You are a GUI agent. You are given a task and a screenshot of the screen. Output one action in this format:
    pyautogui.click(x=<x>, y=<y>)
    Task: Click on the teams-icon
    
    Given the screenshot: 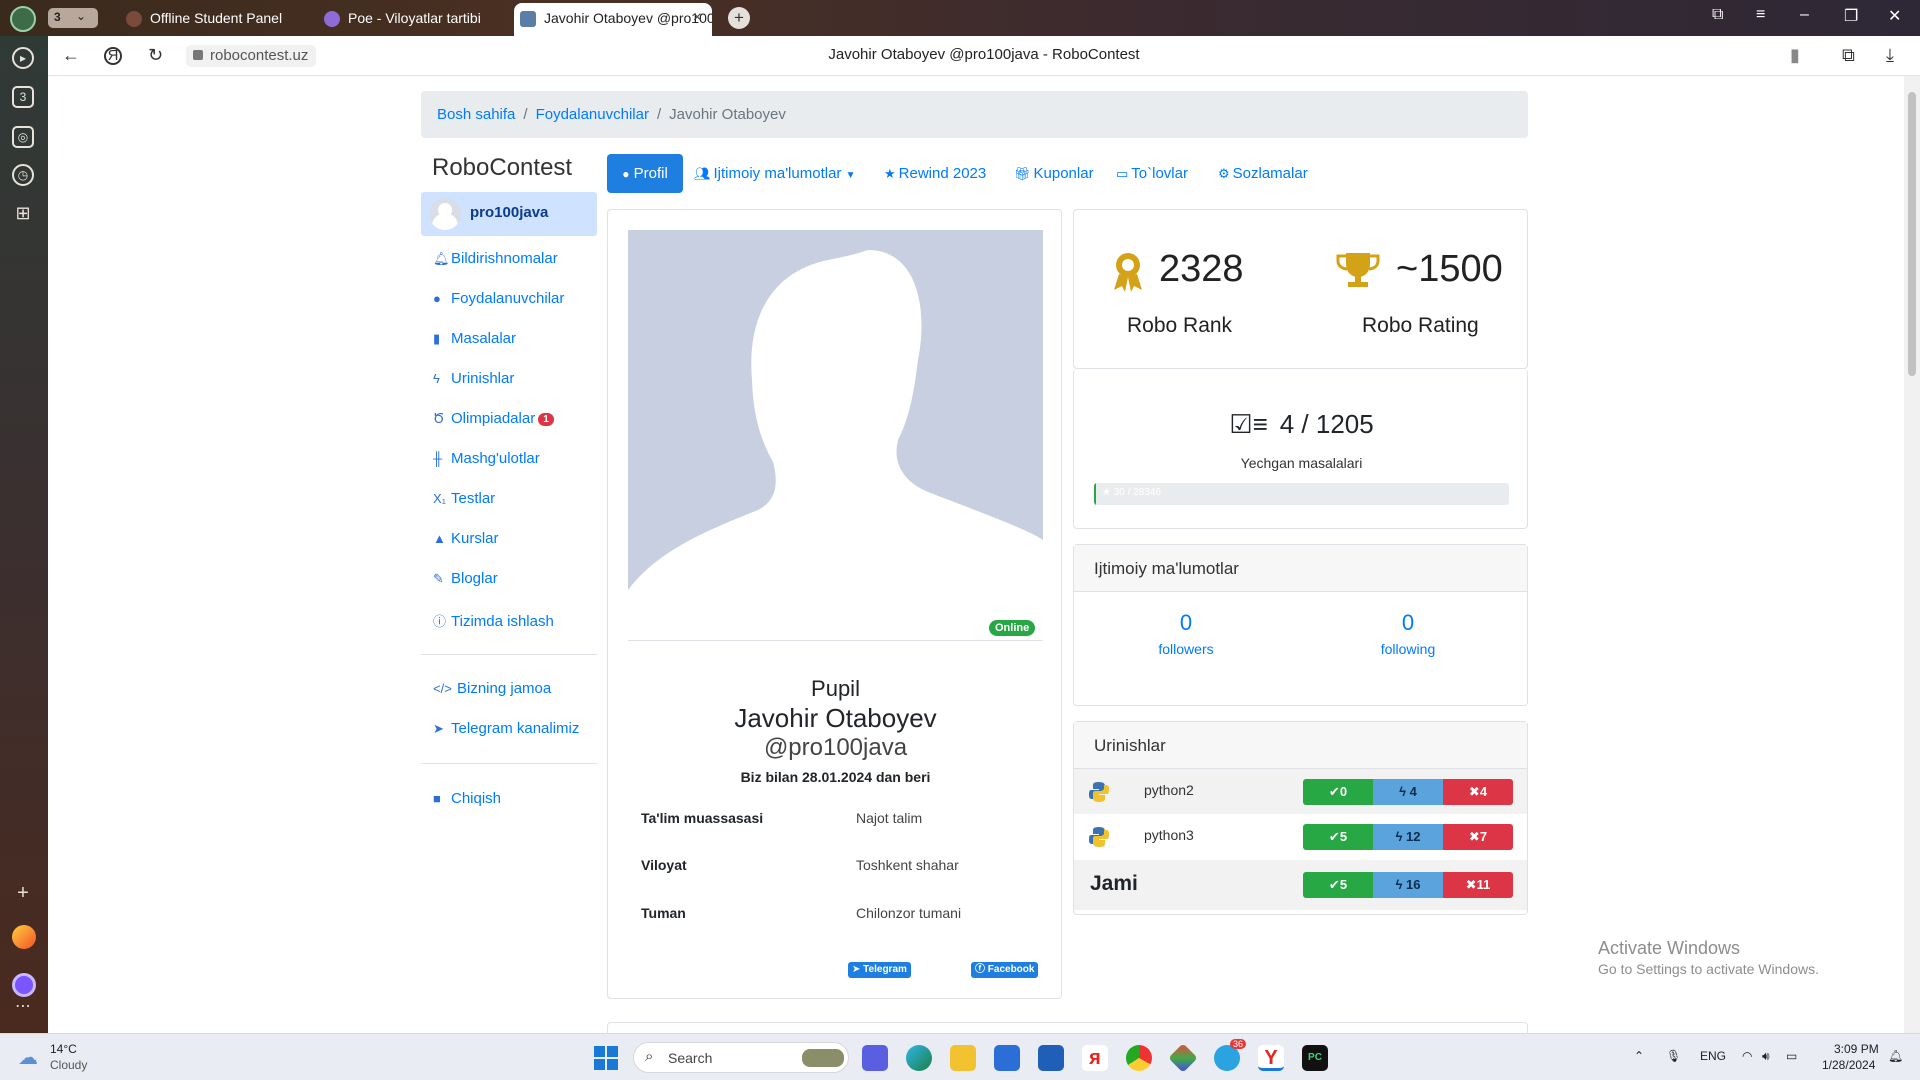 What is the action you would take?
    pyautogui.click(x=875, y=1058)
    